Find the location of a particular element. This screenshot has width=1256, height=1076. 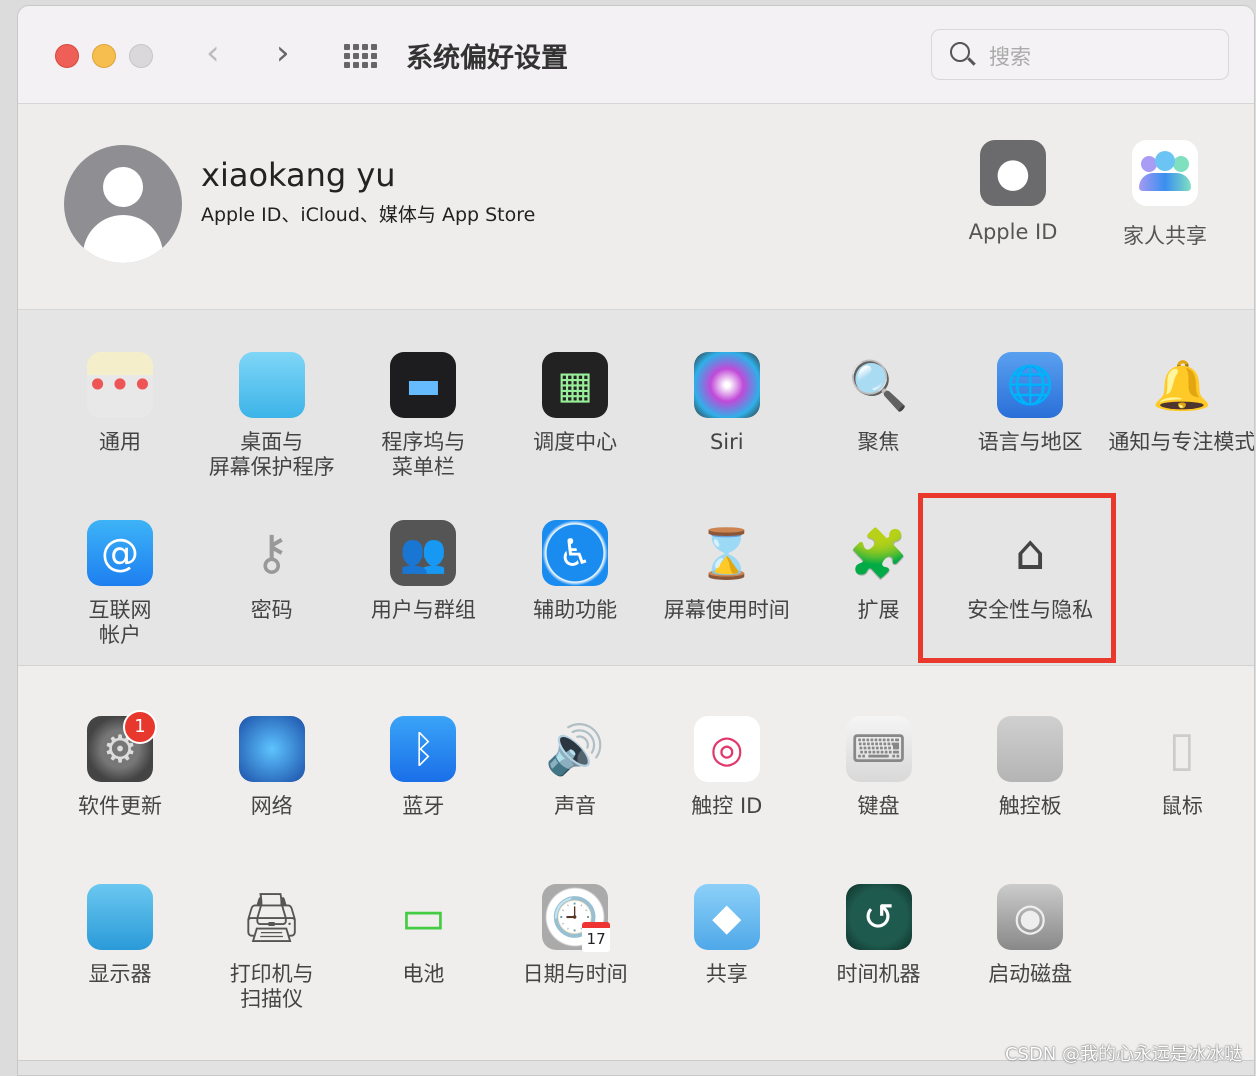

pref-item-label: 网络 is located at coordinates (271, 806).